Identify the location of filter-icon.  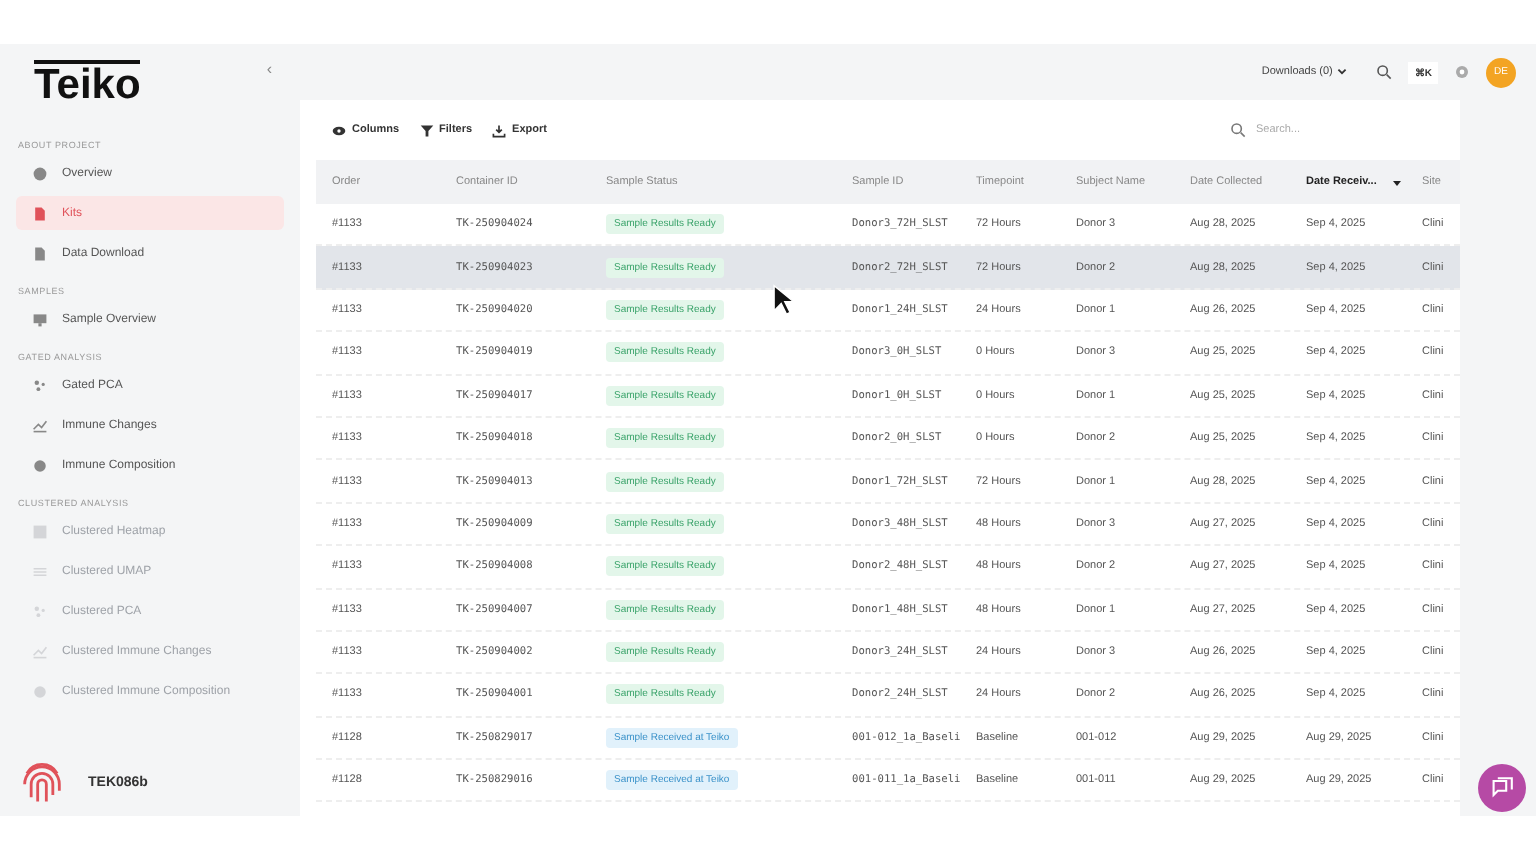
(426, 130).